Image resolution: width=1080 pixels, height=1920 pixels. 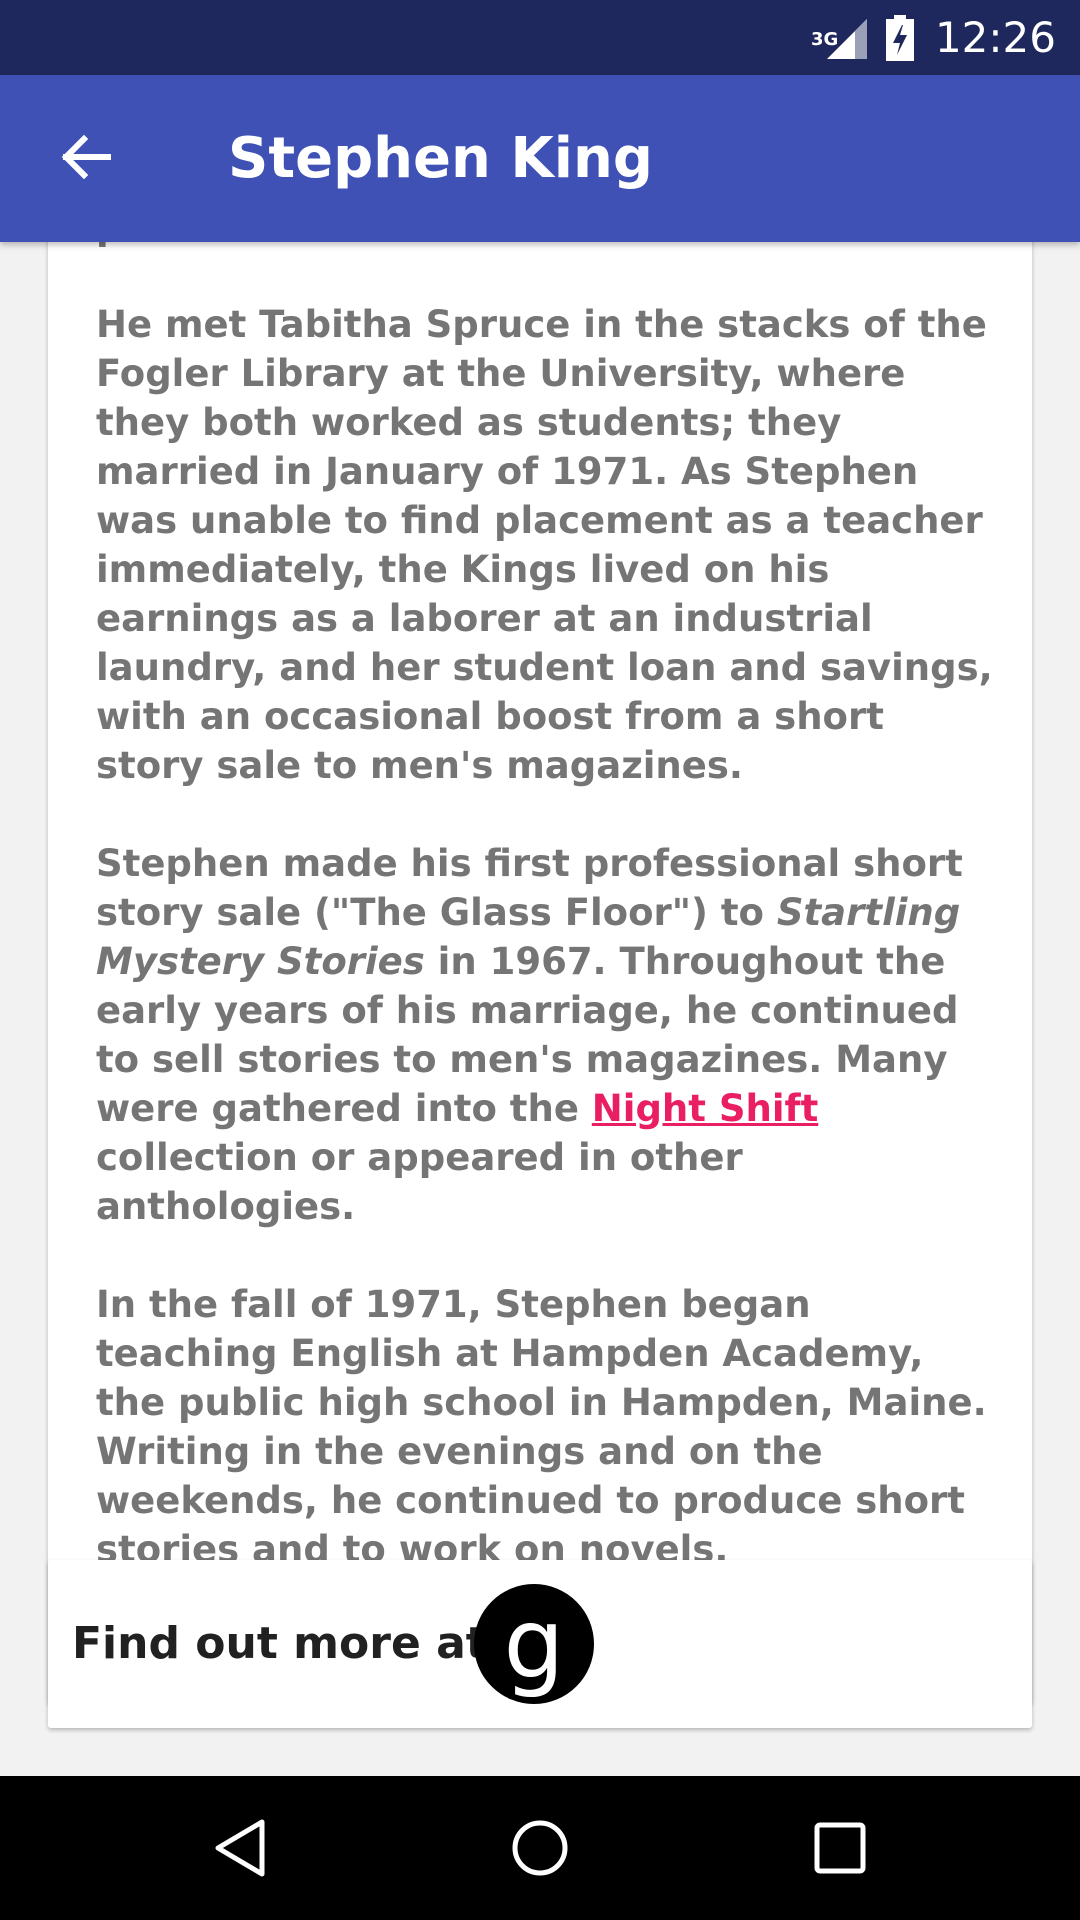 I want to click on status-clock: 12:26, so click(x=995, y=37).